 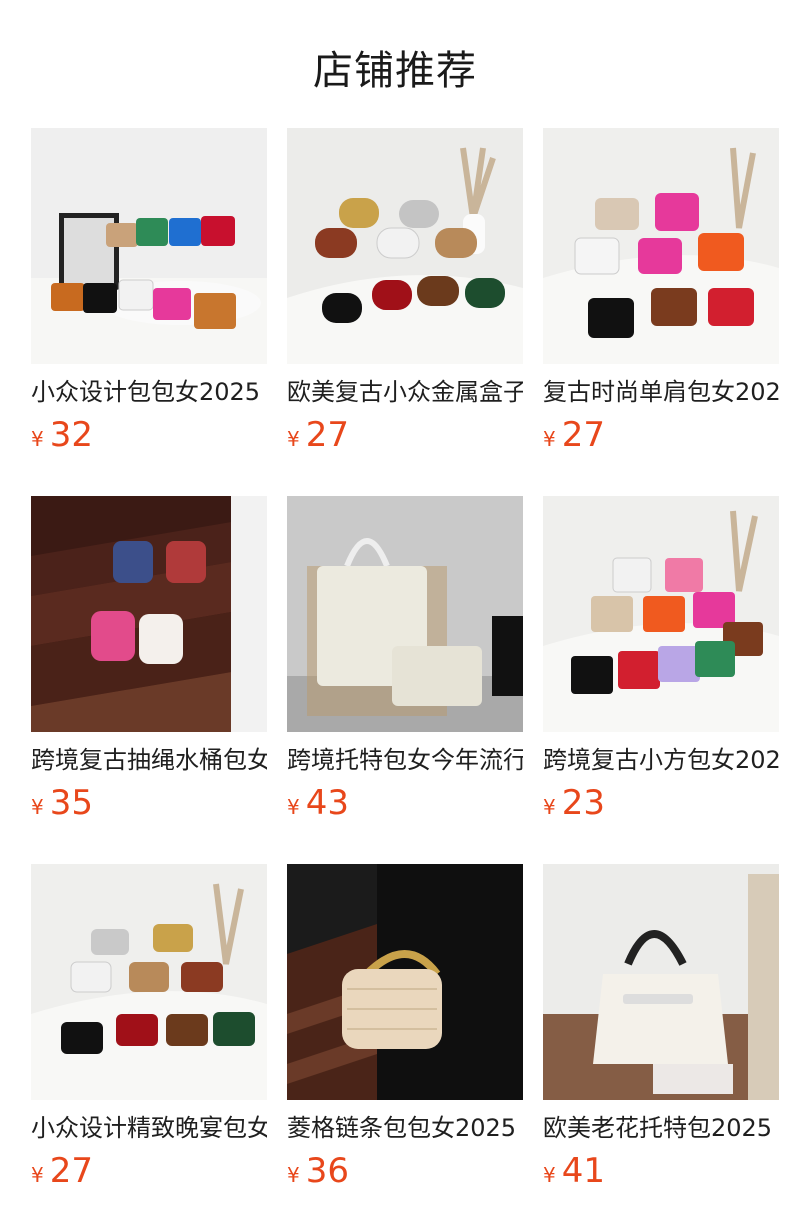 I want to click on product-card: 欧美老花托特包2025 ¥41, so click(x=661, y=1027).